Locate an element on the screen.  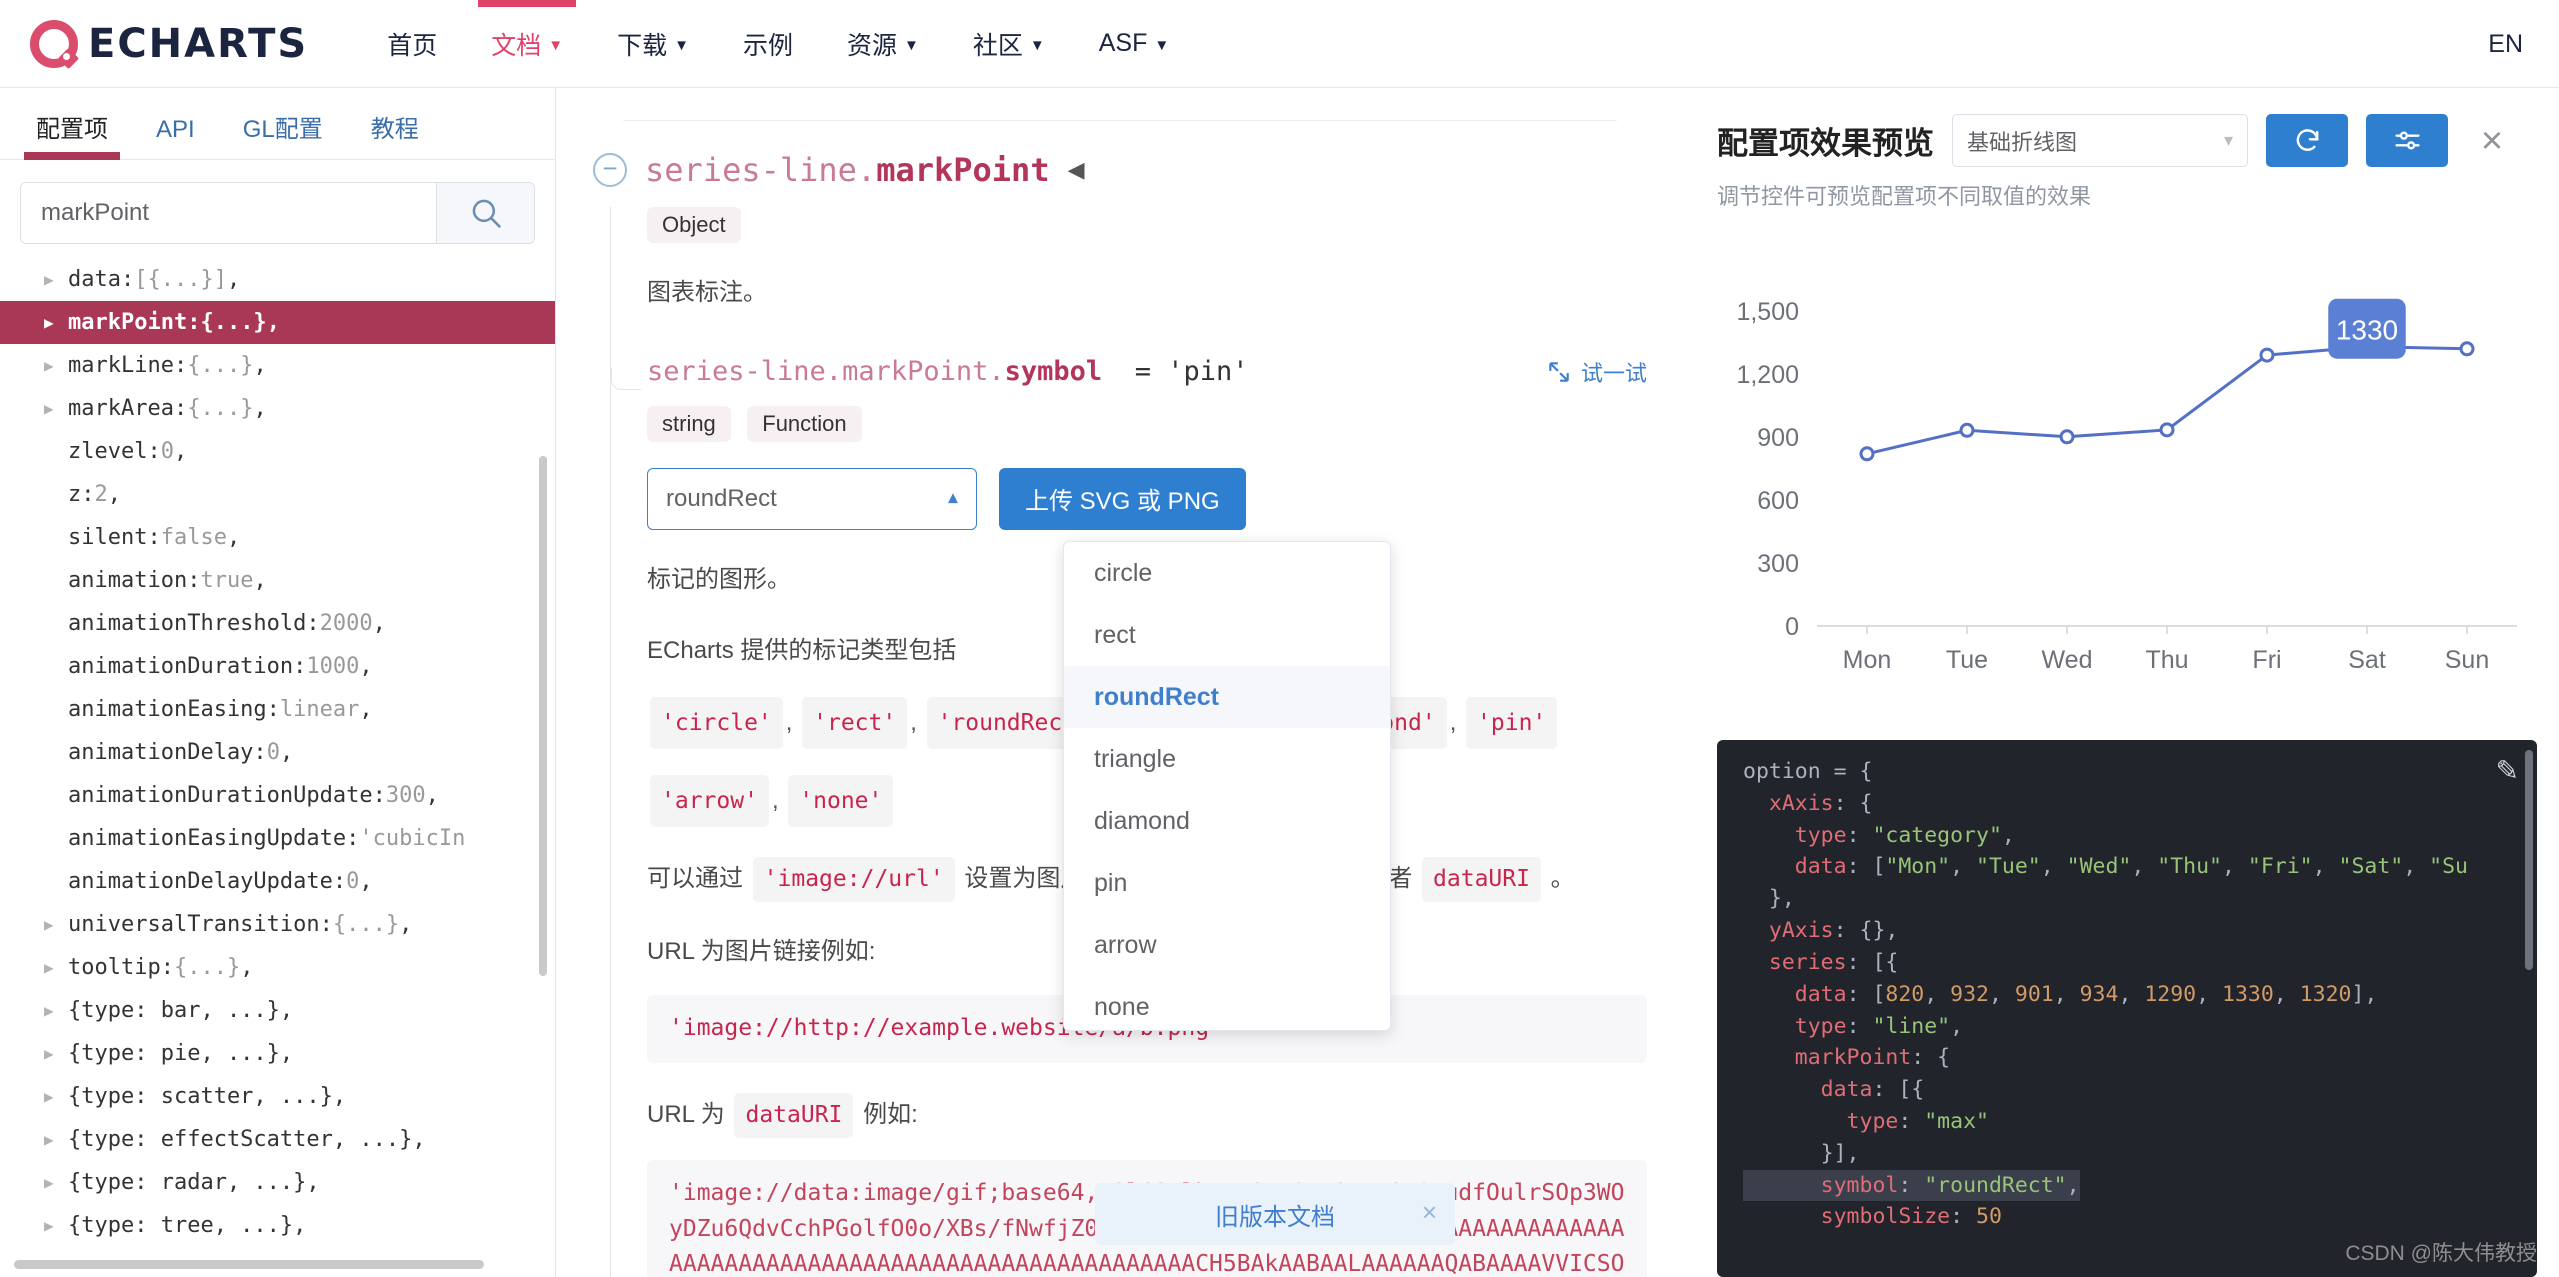
sidebar-horizontal-scrollbar is located at coordinates (249, 1264).